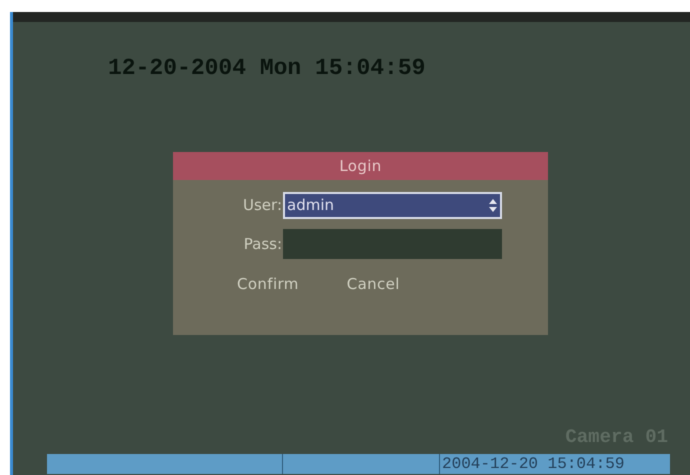 Image resolution: width=690 pixels, height=475 pixels. I want to click on user-select: admin, so click(392, 205).